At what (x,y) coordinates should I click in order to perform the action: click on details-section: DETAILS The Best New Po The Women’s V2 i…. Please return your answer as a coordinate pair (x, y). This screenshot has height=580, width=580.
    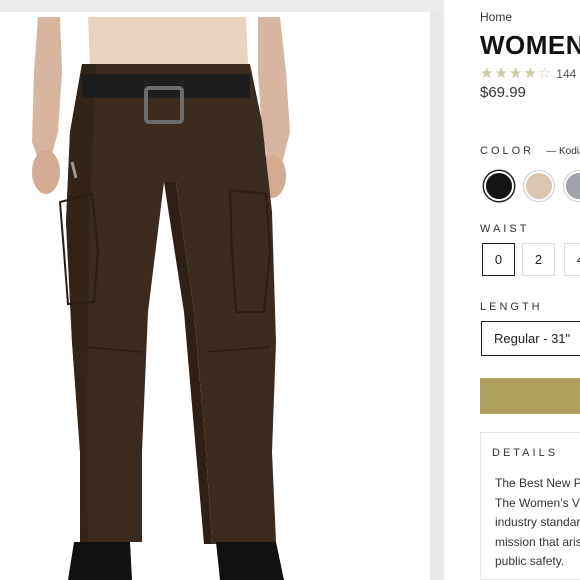
    Looking at the image, I should click on (530, 506).